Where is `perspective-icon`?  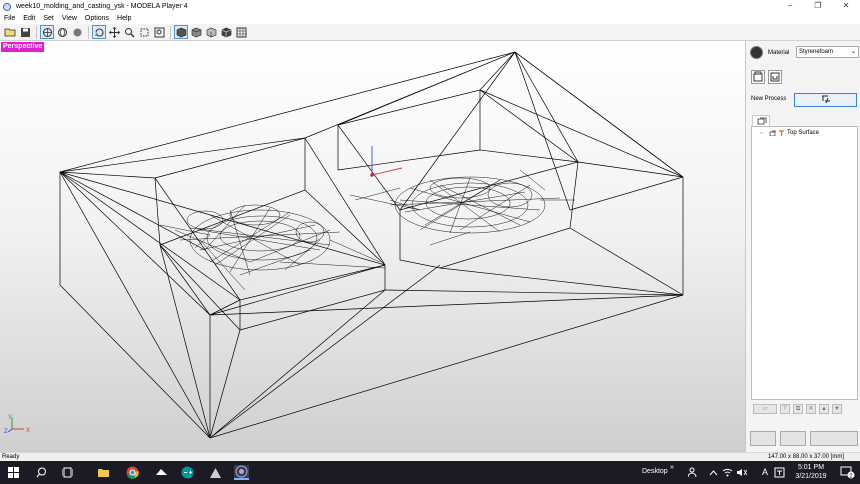
perspective-icon is located at coordinates (47, 32).